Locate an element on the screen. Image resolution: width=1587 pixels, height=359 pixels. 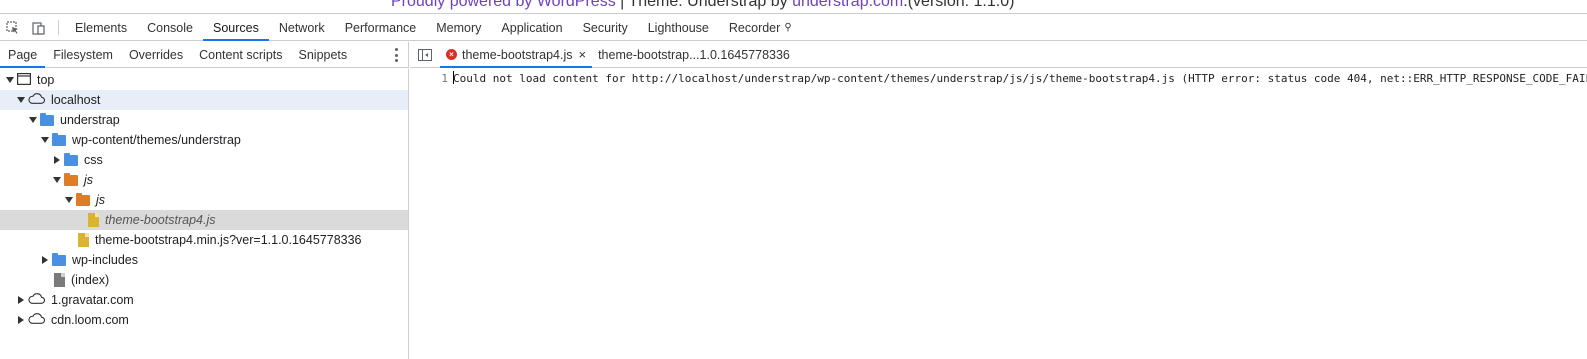
tab-filesystem: Filesystem is located at coordinates (83, 54).